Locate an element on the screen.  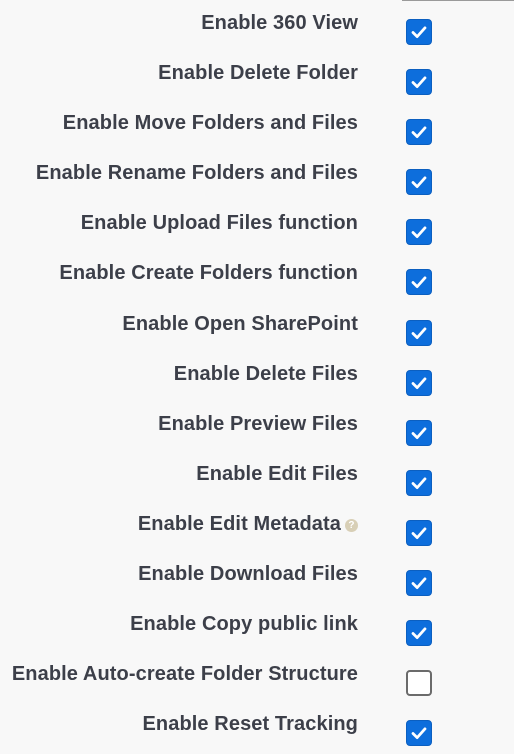
setting-label-text: Enable Download Files is located at coordinates (248, 574).